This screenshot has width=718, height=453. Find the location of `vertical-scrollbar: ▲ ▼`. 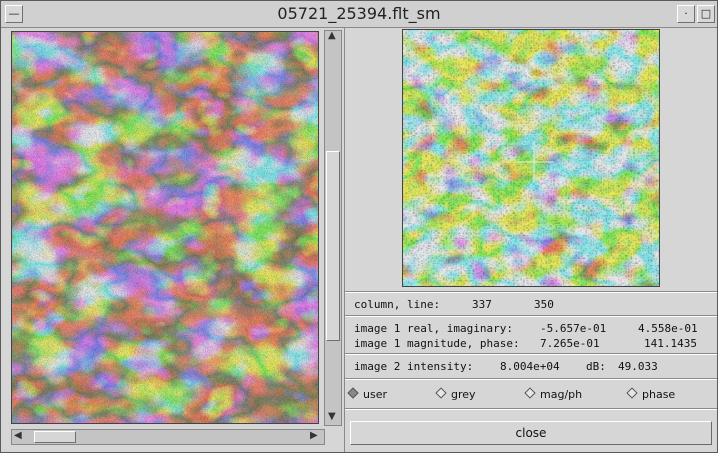

vertical-scrollbar: ▲ ▼ is located at coordinates (333, 228).